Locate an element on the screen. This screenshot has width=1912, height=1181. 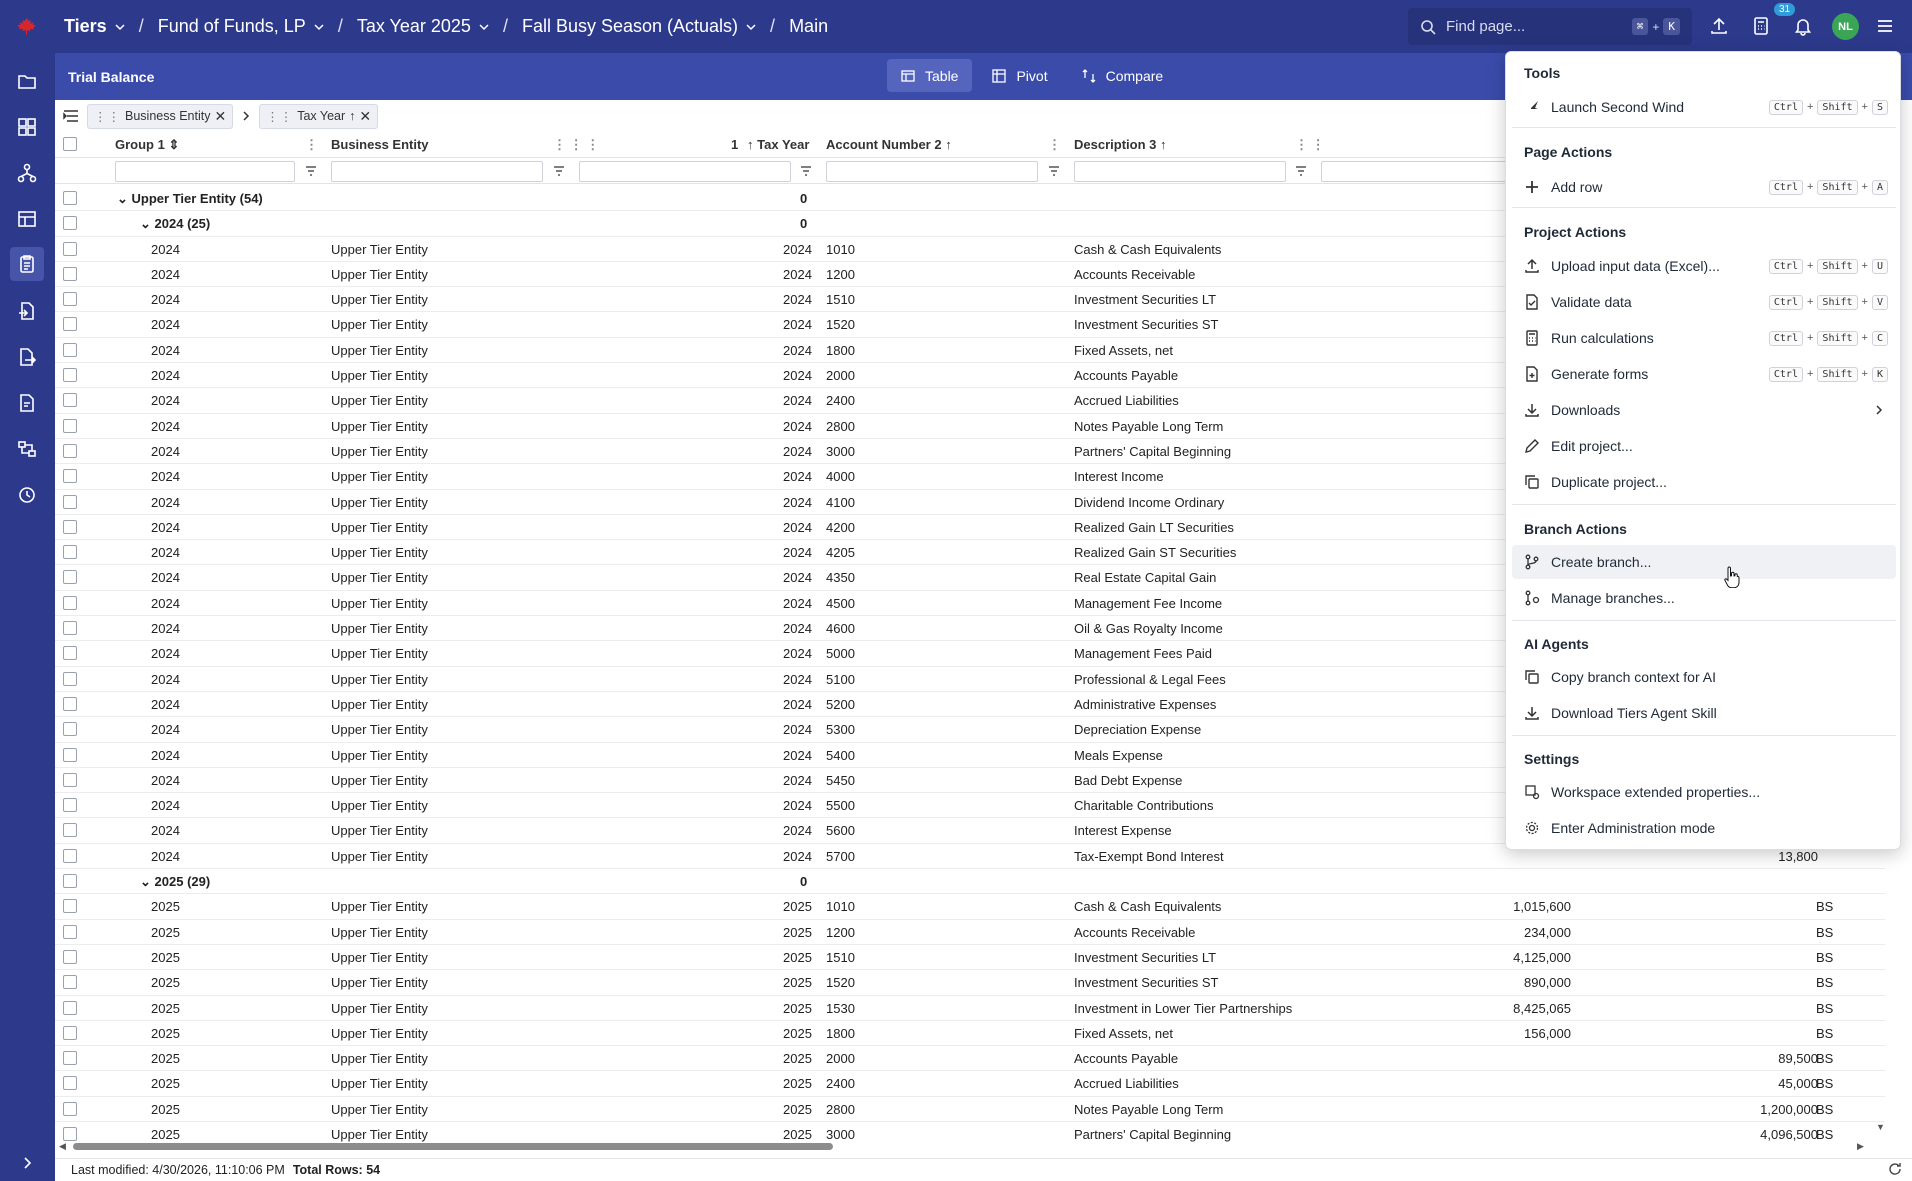
menu-item-admin-mode: Enter Administration mode is located at coordinates (1704, 828).